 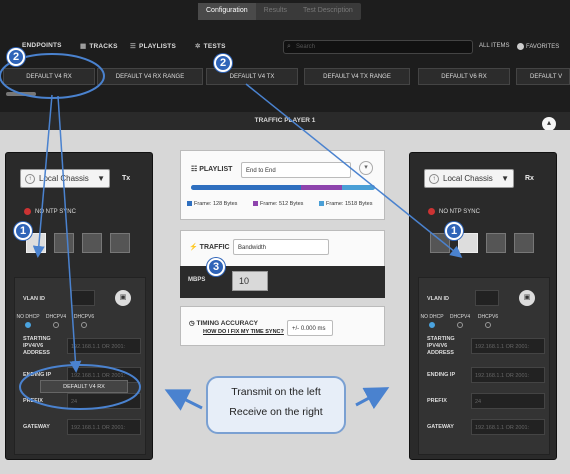 I want to click on endpoint-card: DEFAULT V4 RX RANGE, so click(x=150, y=76).